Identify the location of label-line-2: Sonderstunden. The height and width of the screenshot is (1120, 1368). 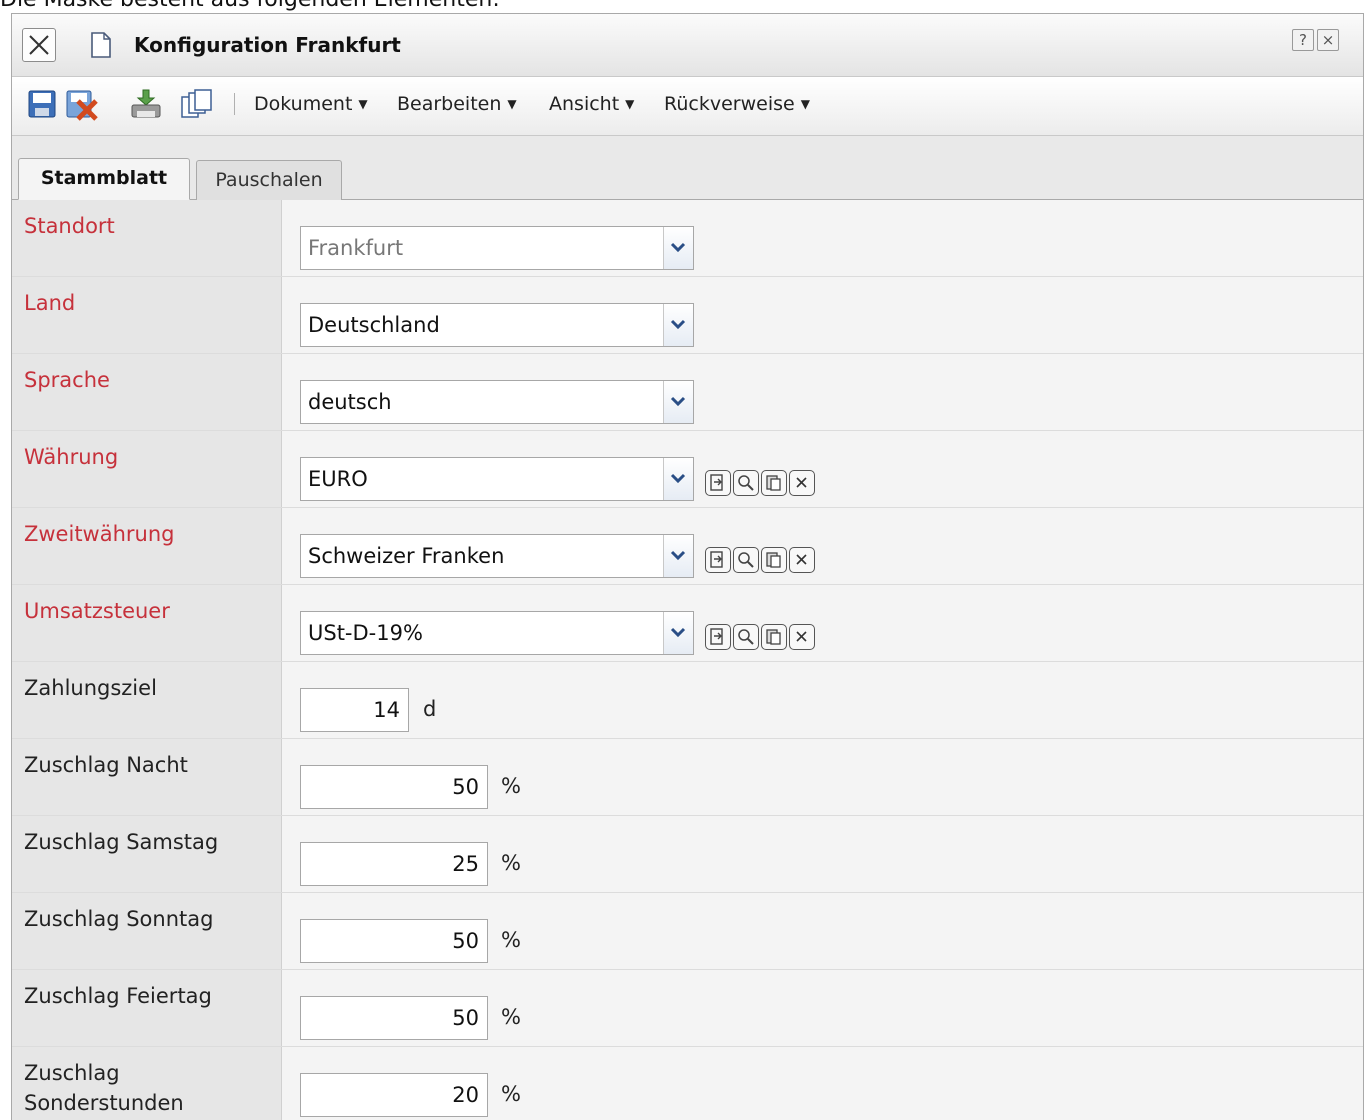
(104, 1103).